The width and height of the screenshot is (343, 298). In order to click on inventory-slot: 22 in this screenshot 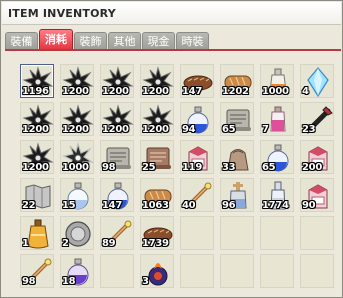, I will do `click(37, 195)`.